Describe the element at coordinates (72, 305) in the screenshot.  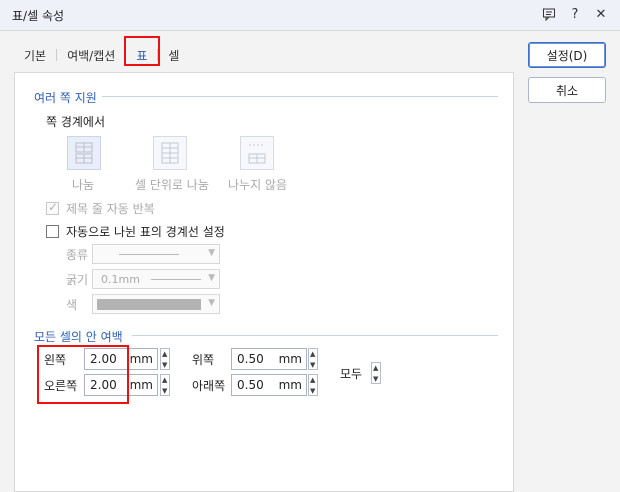
I see `color-label: 색` at that location.